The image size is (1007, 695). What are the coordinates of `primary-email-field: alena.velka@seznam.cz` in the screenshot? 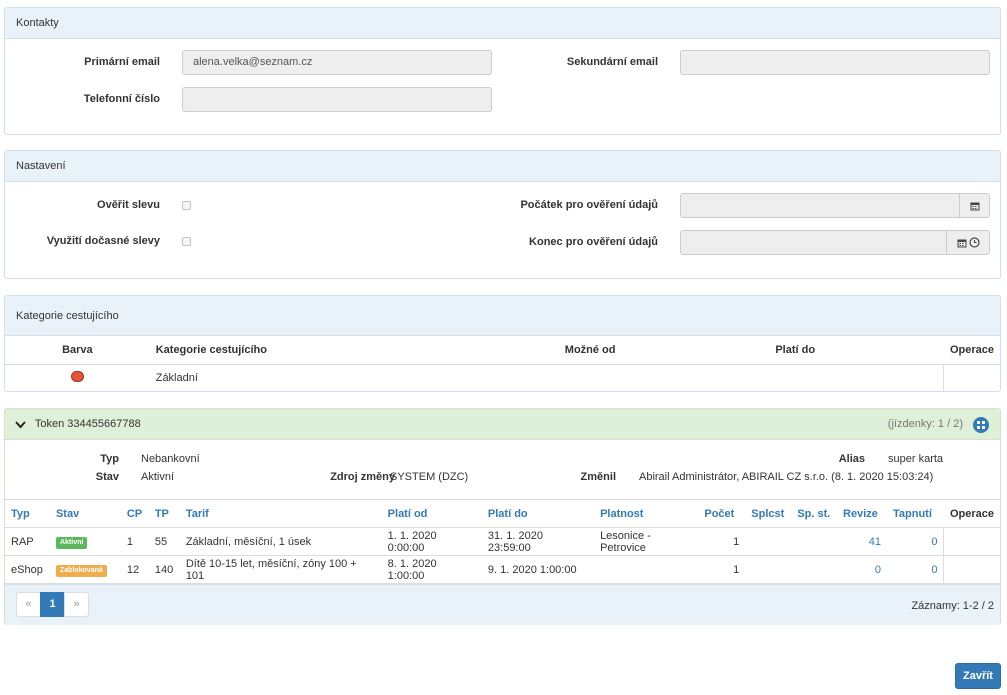 It's located at (337, 62).